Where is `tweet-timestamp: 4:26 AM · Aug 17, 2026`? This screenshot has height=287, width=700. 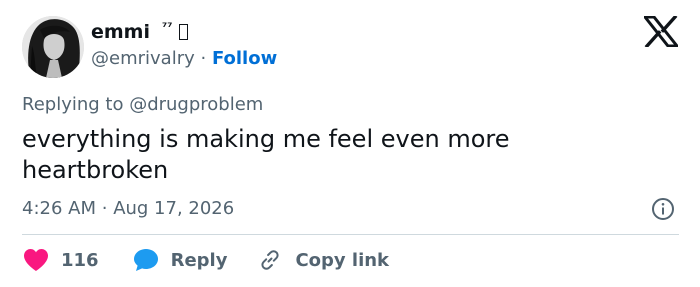
tweet-timestamp: 4:26 AM · Aug 17, 2026 is located at coordinates (128, 208).